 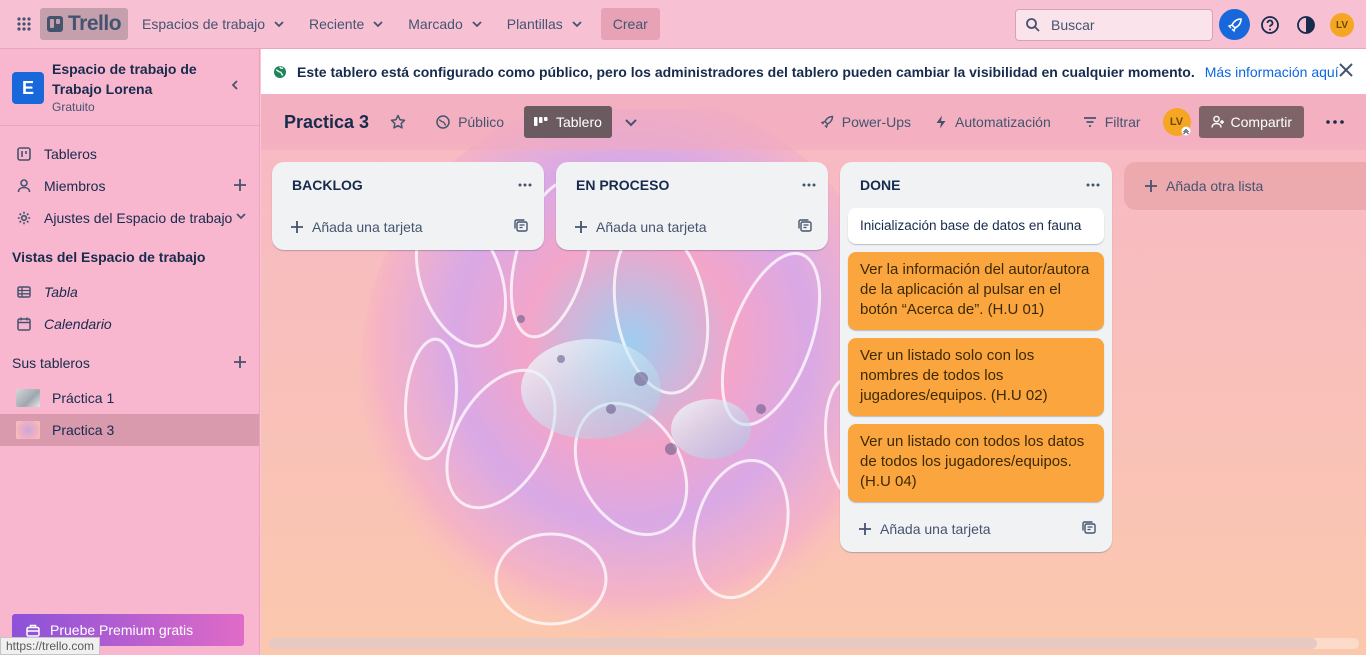 What do you see at coordinates (540, 121) in the screenshot?
I see `board-view-icon` at bounding box center [540, 121].